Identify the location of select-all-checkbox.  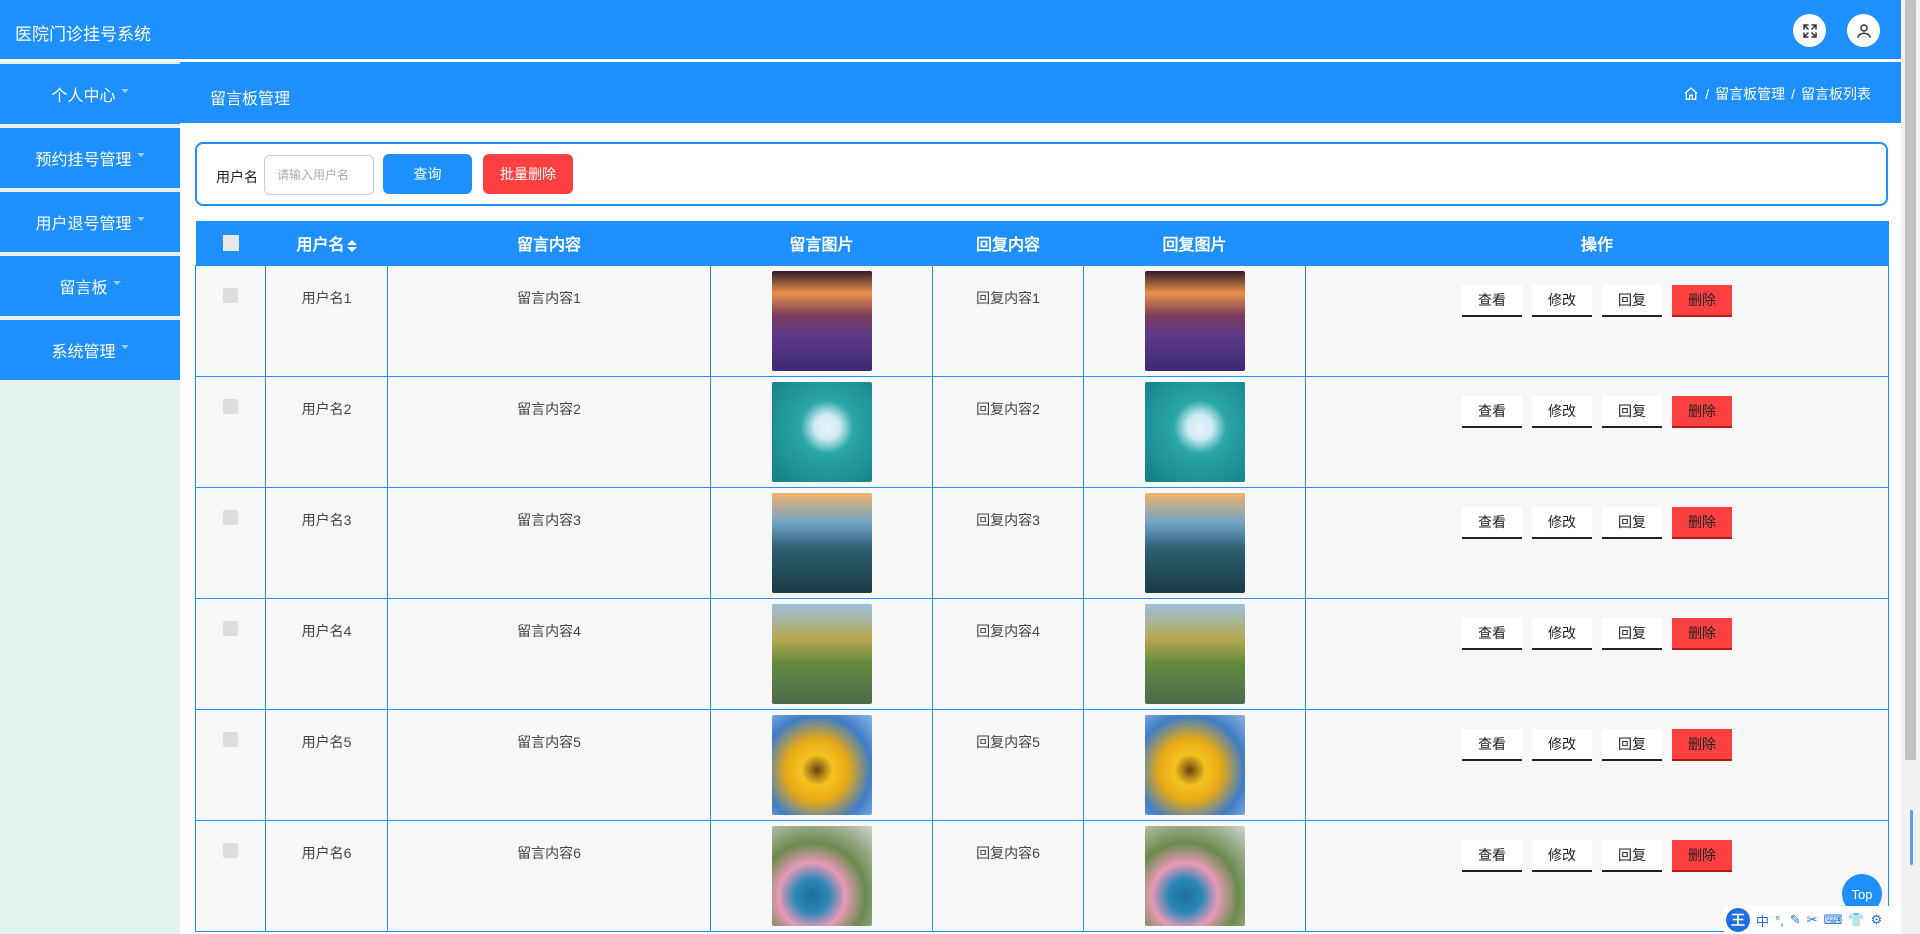
(230, 242).